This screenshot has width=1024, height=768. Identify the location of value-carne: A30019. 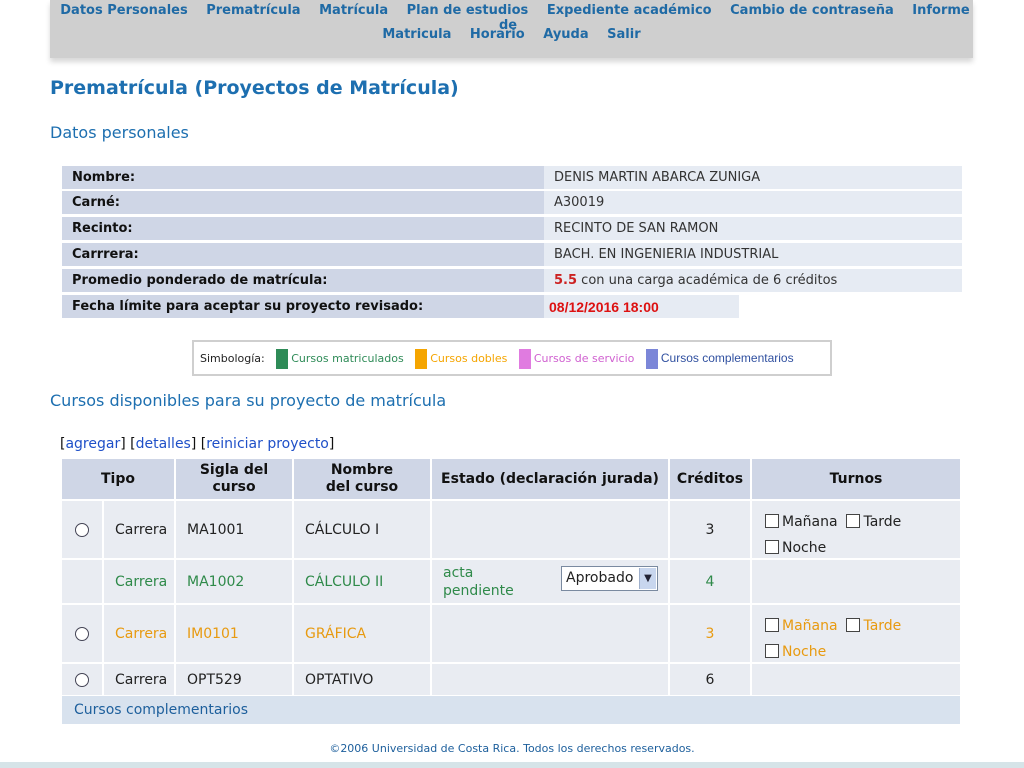
(753, 202).